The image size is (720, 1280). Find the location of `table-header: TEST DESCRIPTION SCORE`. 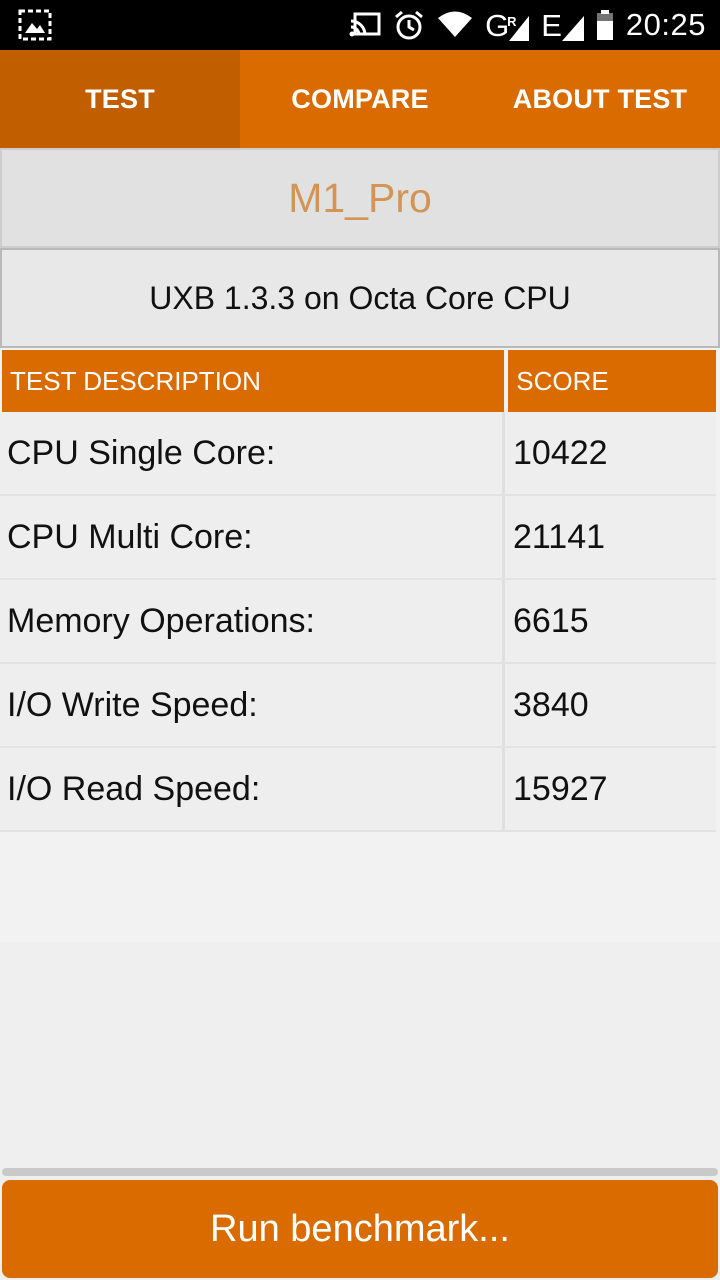

table-header: TEST DESCRIPTION SCORE is located at coordinates (358, 381).